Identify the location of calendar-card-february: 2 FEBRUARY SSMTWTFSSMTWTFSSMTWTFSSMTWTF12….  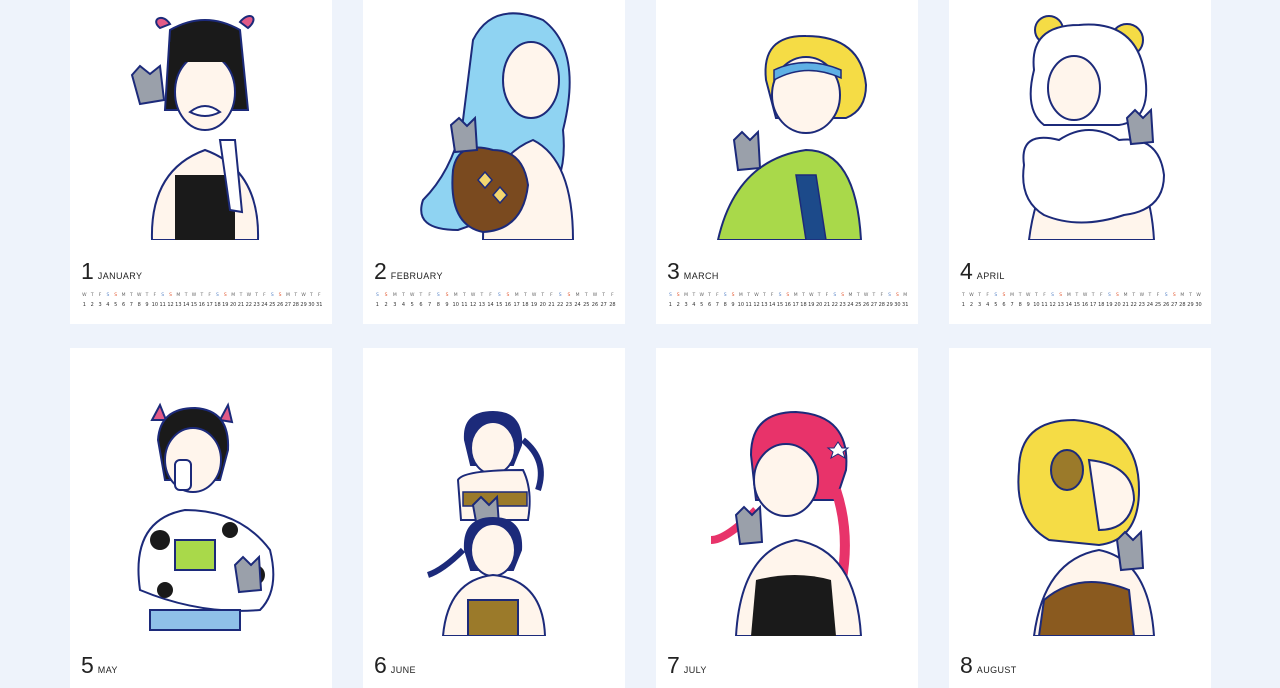
(494, 162).